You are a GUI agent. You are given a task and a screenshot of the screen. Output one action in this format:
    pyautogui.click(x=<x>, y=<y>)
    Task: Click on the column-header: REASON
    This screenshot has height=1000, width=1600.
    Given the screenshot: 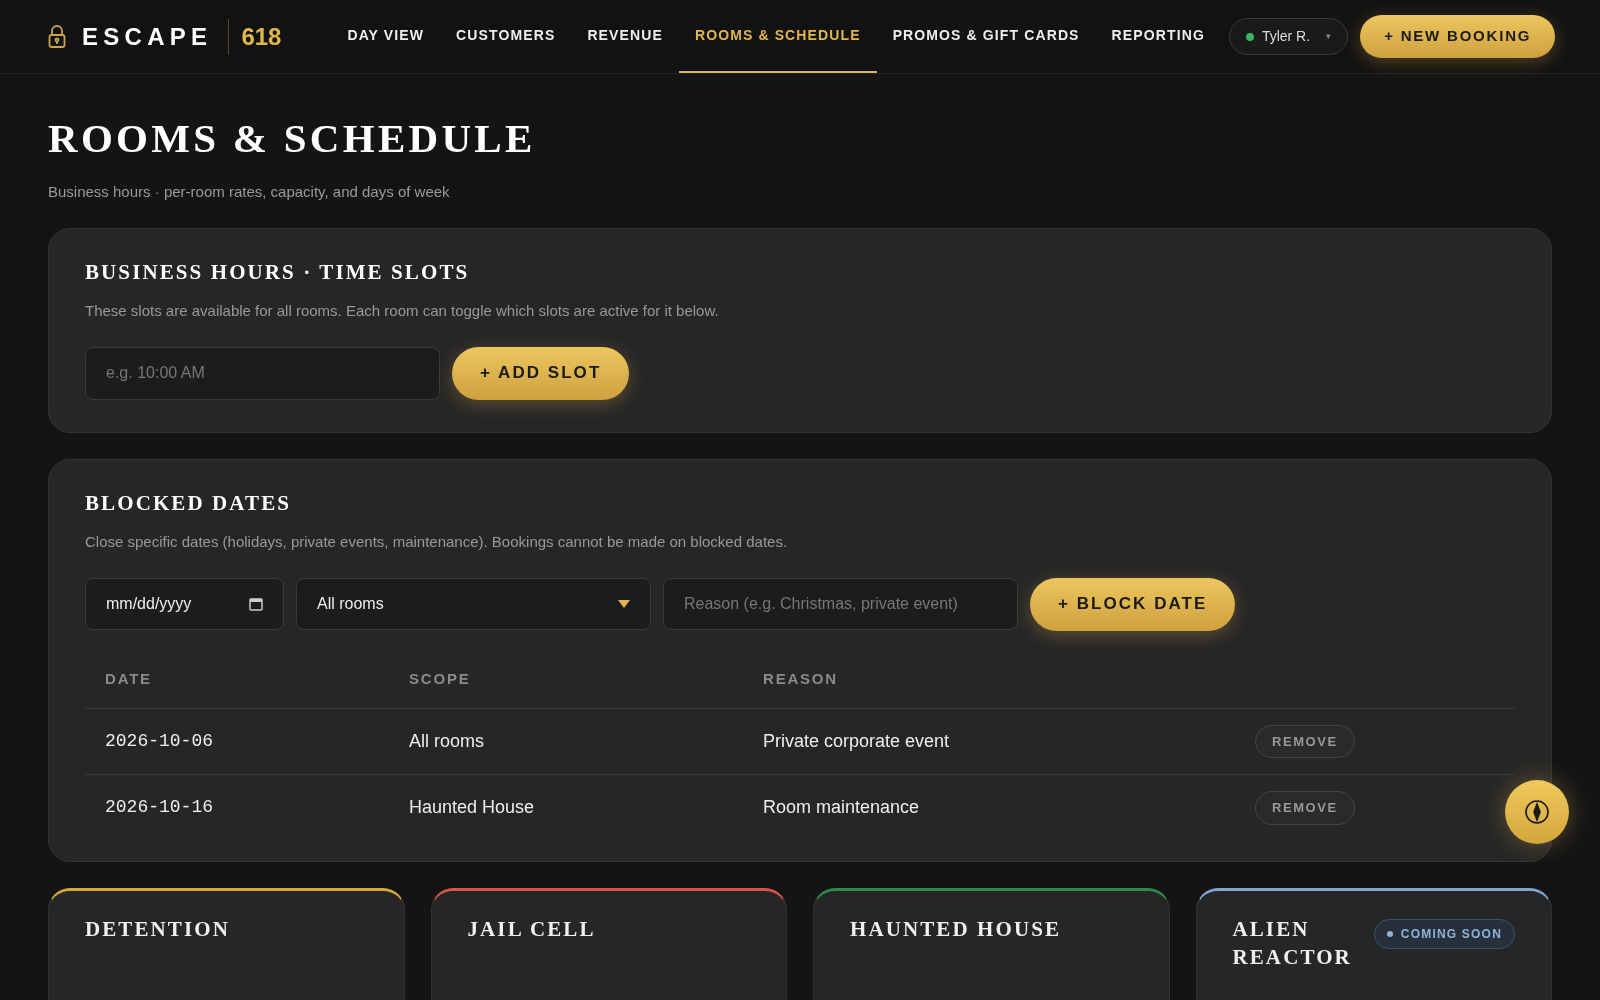 What is the action you would take?
    pyautogui.click(x=800, y=679)
    